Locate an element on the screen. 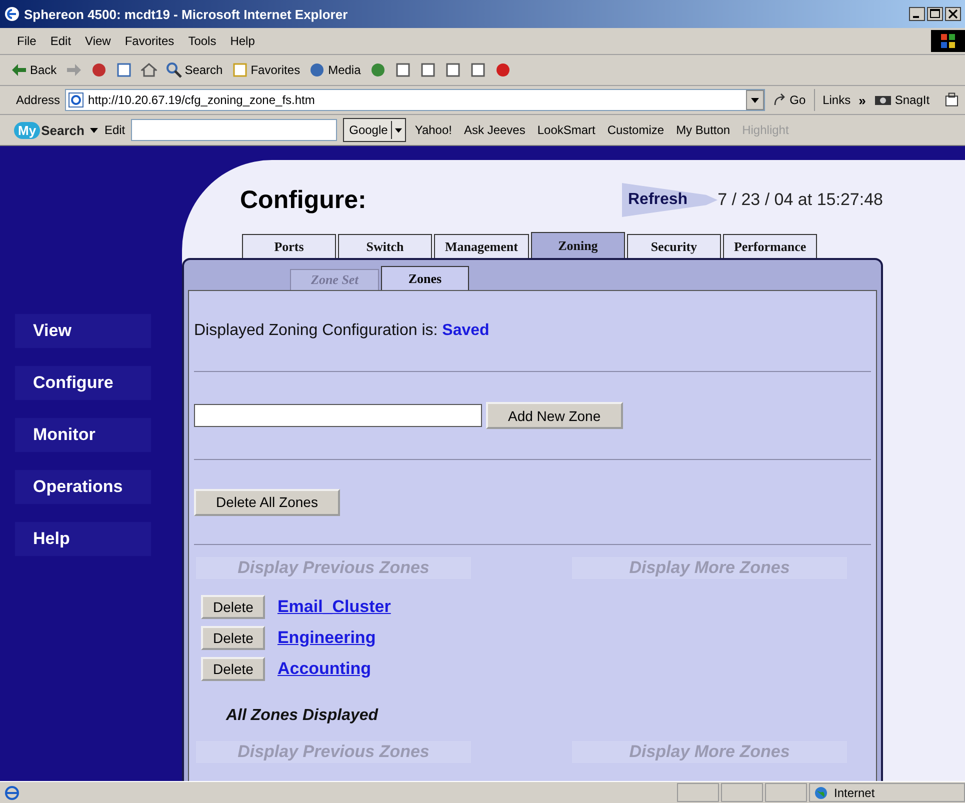 This screenshot has width=965, height=803. go-arrow-icon is located at coordinates (779, 100).